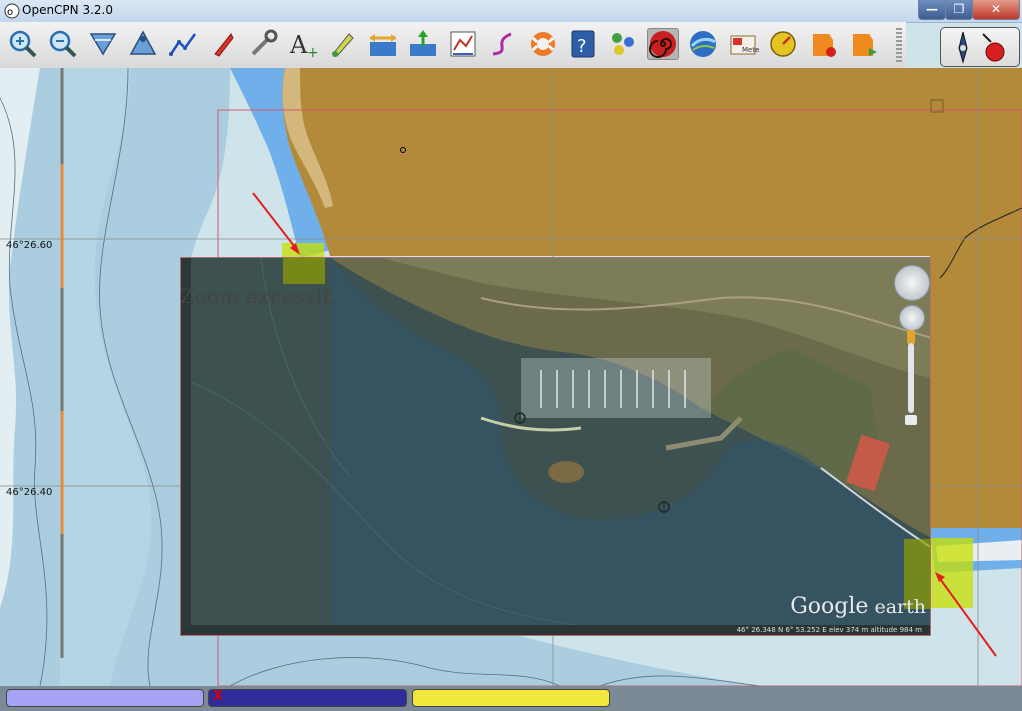  I want to click on spiral-plugin-icon, so click(663, 44).